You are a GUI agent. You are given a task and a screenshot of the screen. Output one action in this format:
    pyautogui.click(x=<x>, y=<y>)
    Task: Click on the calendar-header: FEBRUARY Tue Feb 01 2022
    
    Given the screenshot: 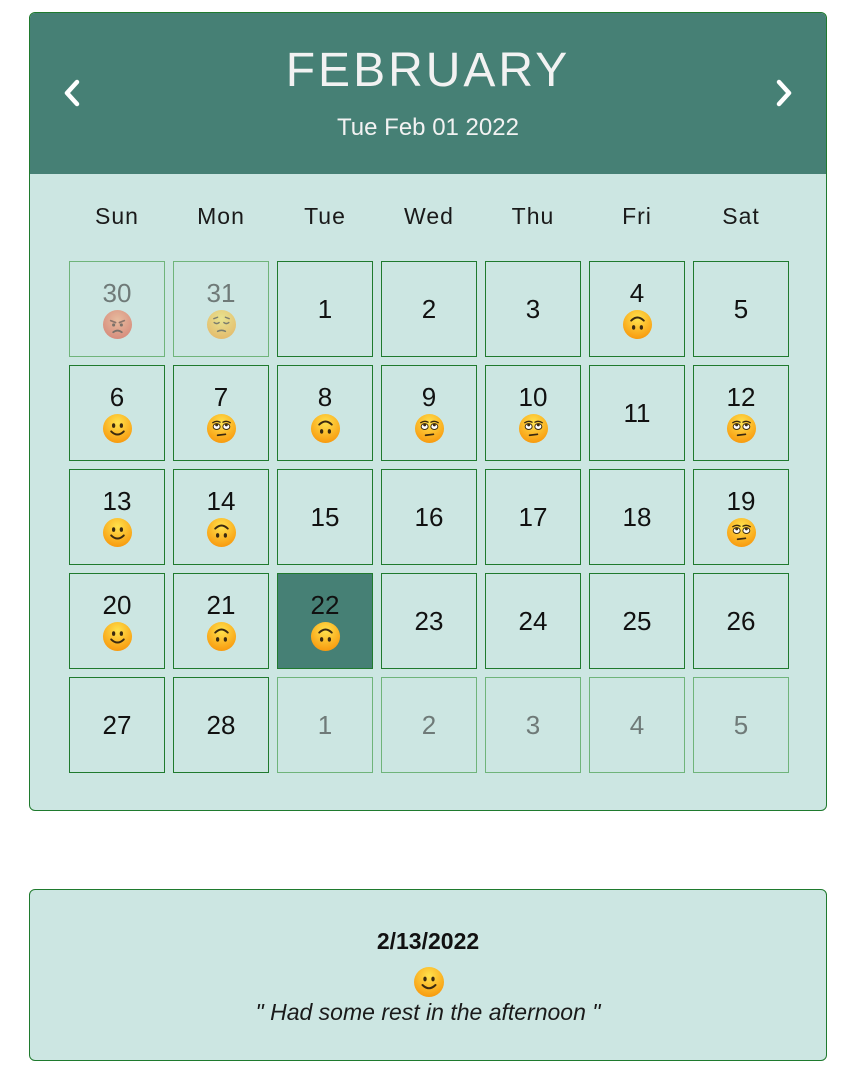 What is the action you would take?
    pyautogui.click(x=428, y=93)
    